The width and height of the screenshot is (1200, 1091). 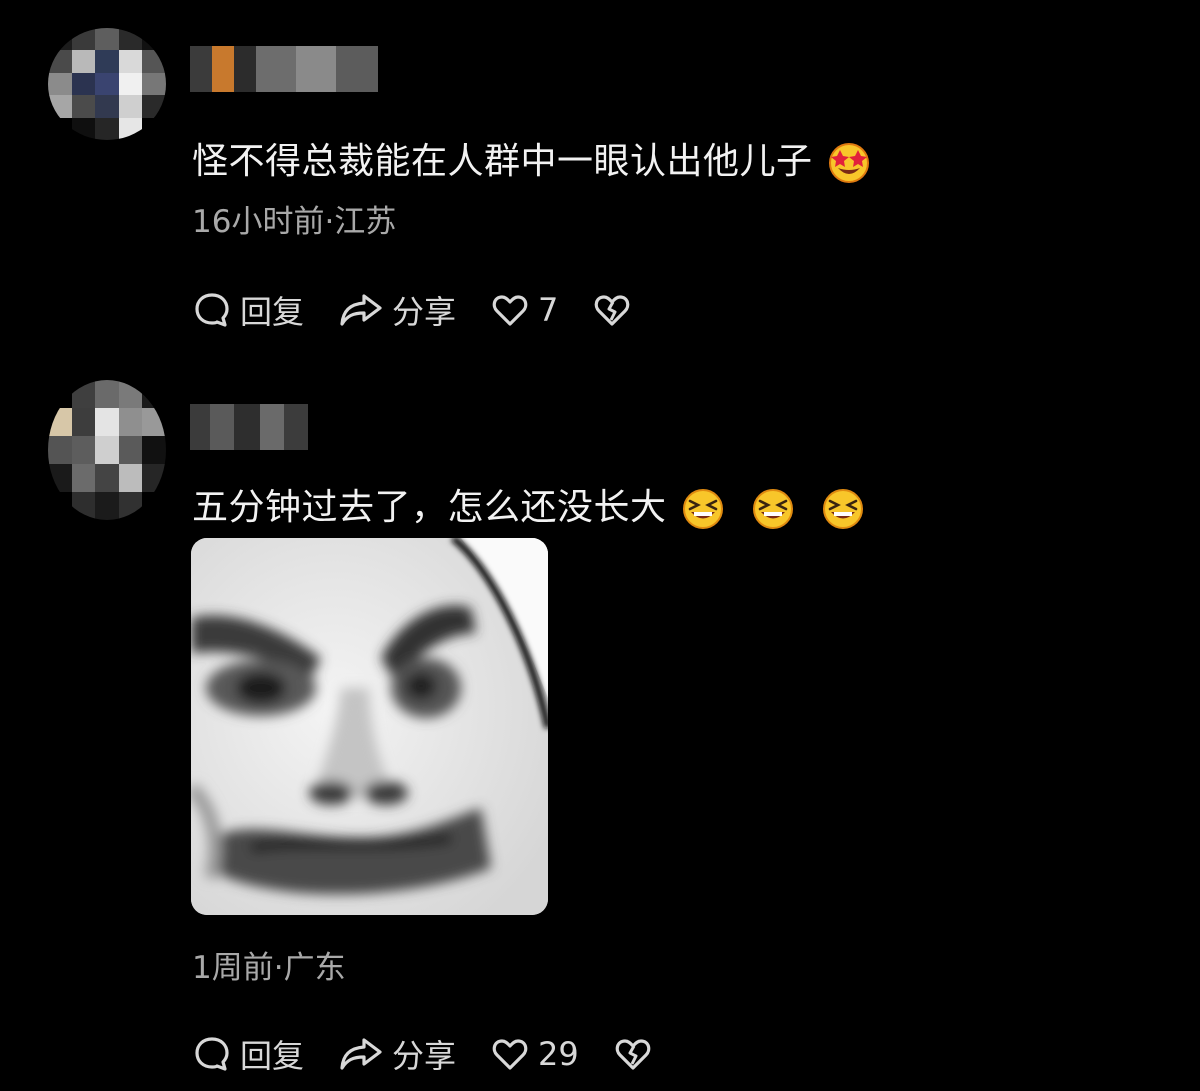 I want to click on comment-meta: 1周前·广东, so click(x=269, y=968).